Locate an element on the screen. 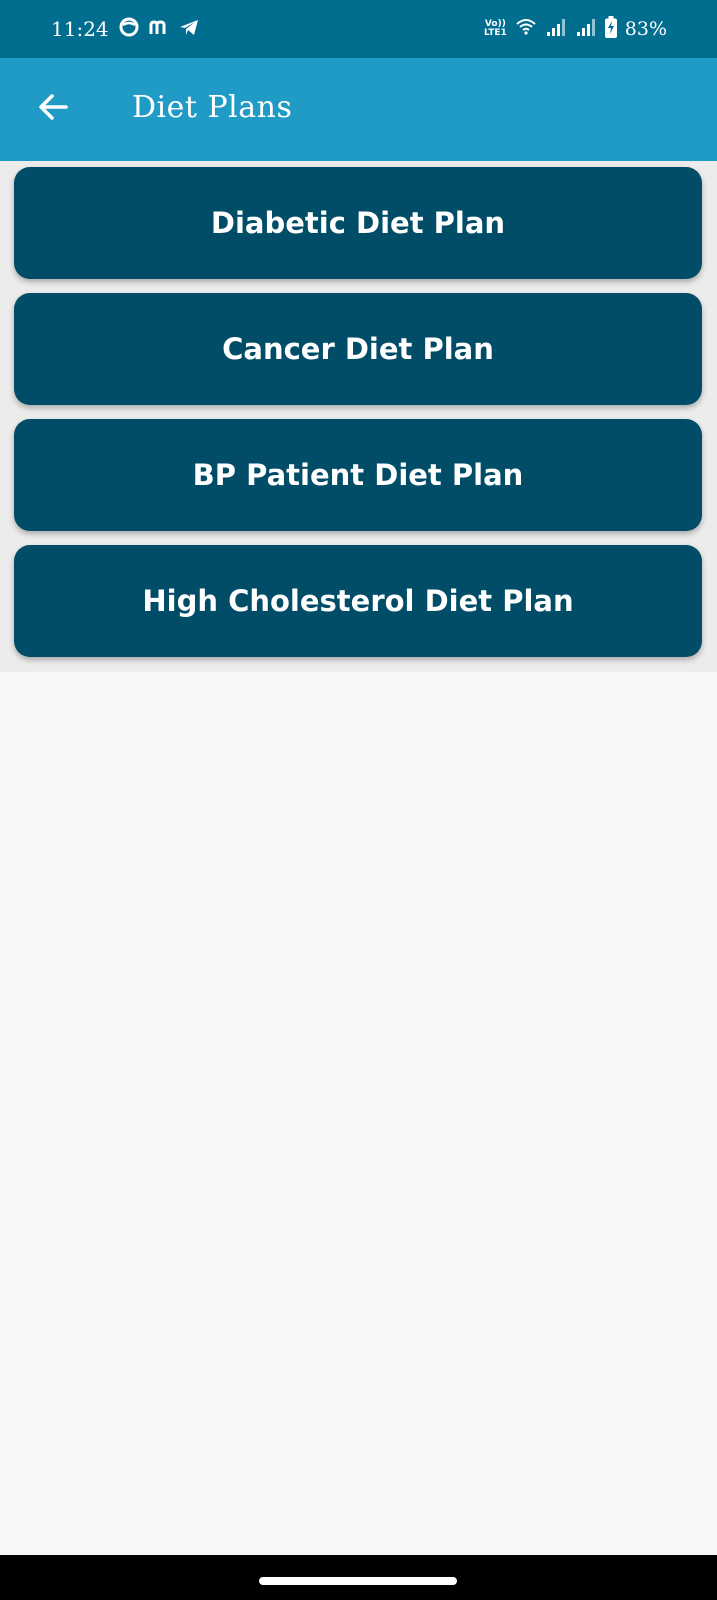  diabetic-diet-plan-button: Diabetic Diet Plan is located at coordinates (358, 223).